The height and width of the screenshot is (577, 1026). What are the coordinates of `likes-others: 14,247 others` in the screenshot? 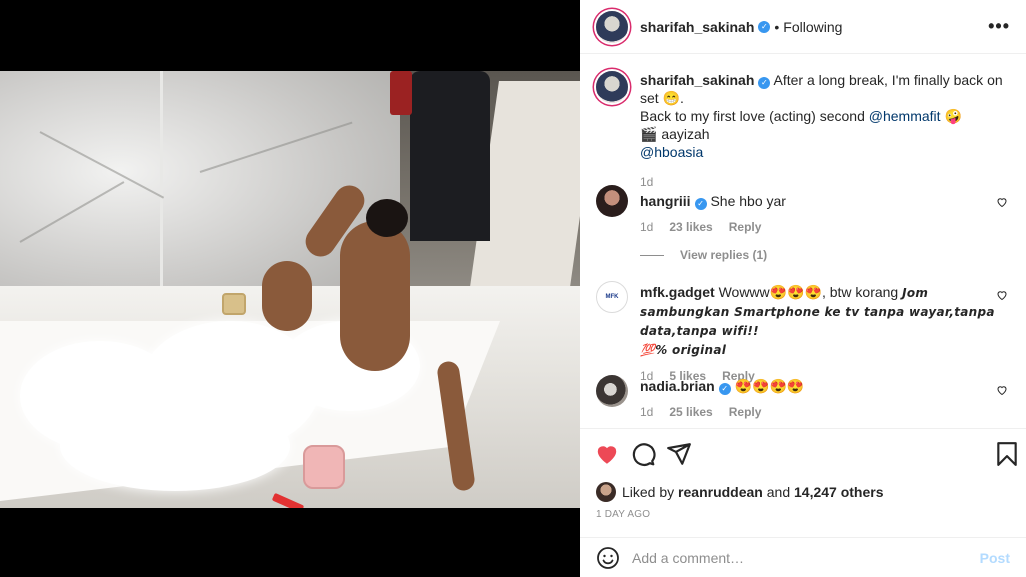 It's located at (839, 492).